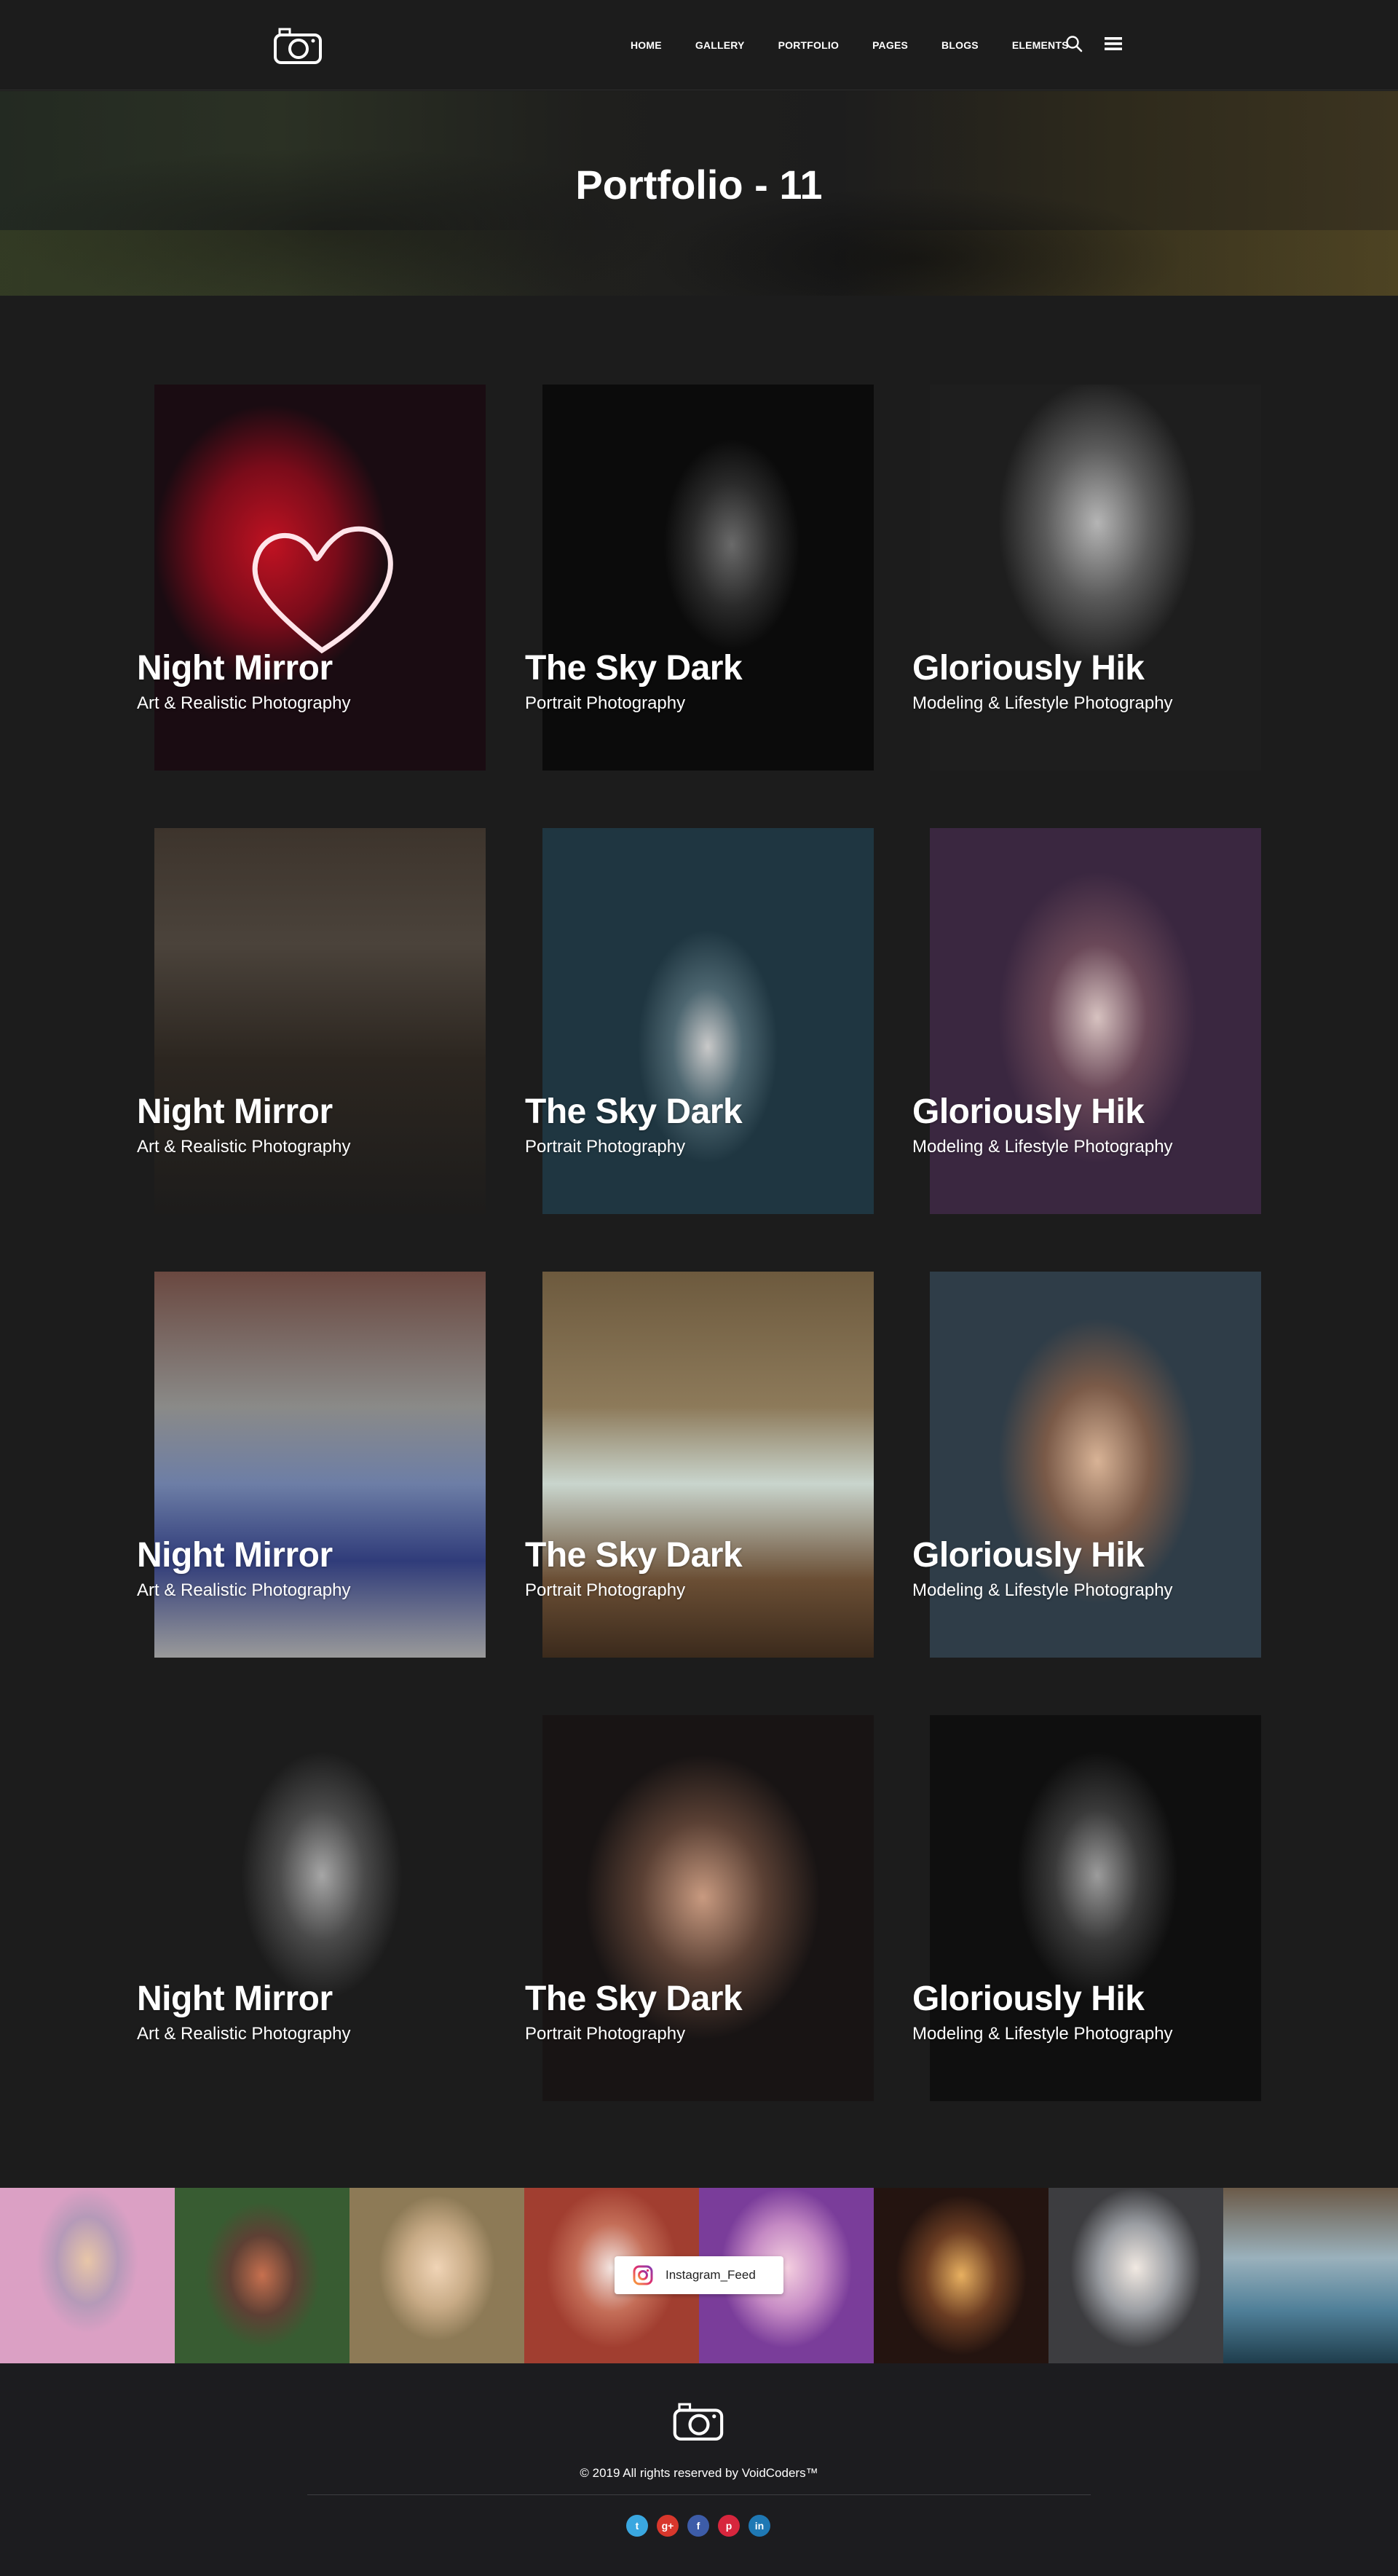  Describe the element at coordinates (1074, 43) in the screenshot. I see `search-icon` at that location.